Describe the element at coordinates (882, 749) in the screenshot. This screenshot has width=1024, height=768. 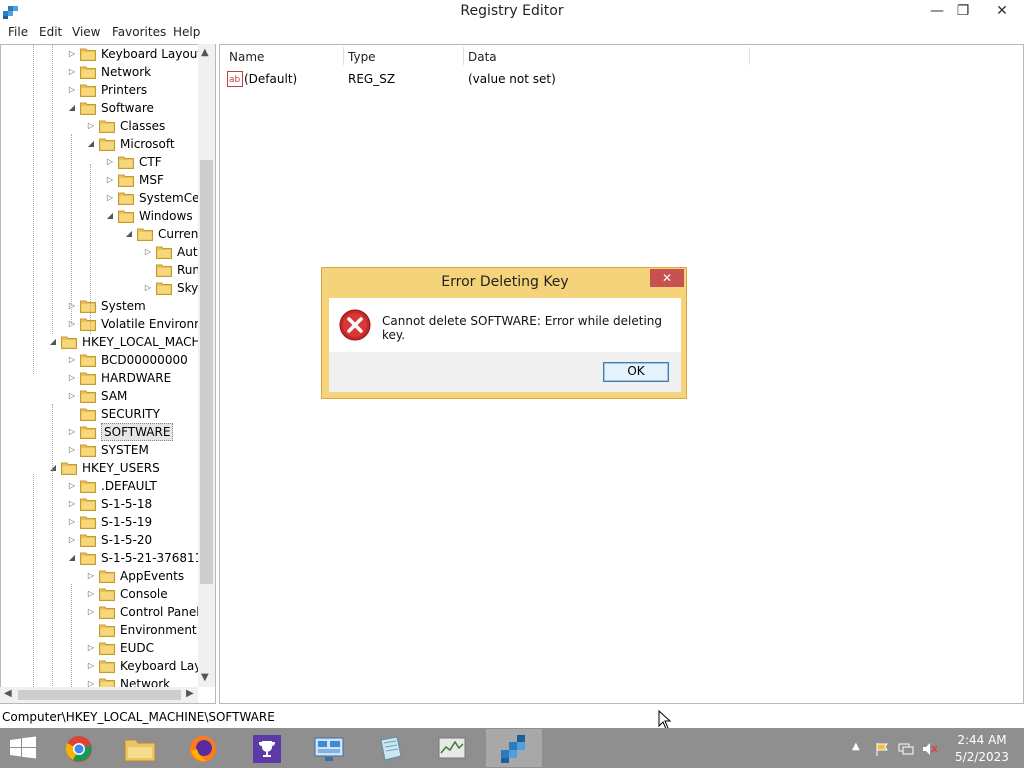
I see `action-center-flag-icon` at that location.